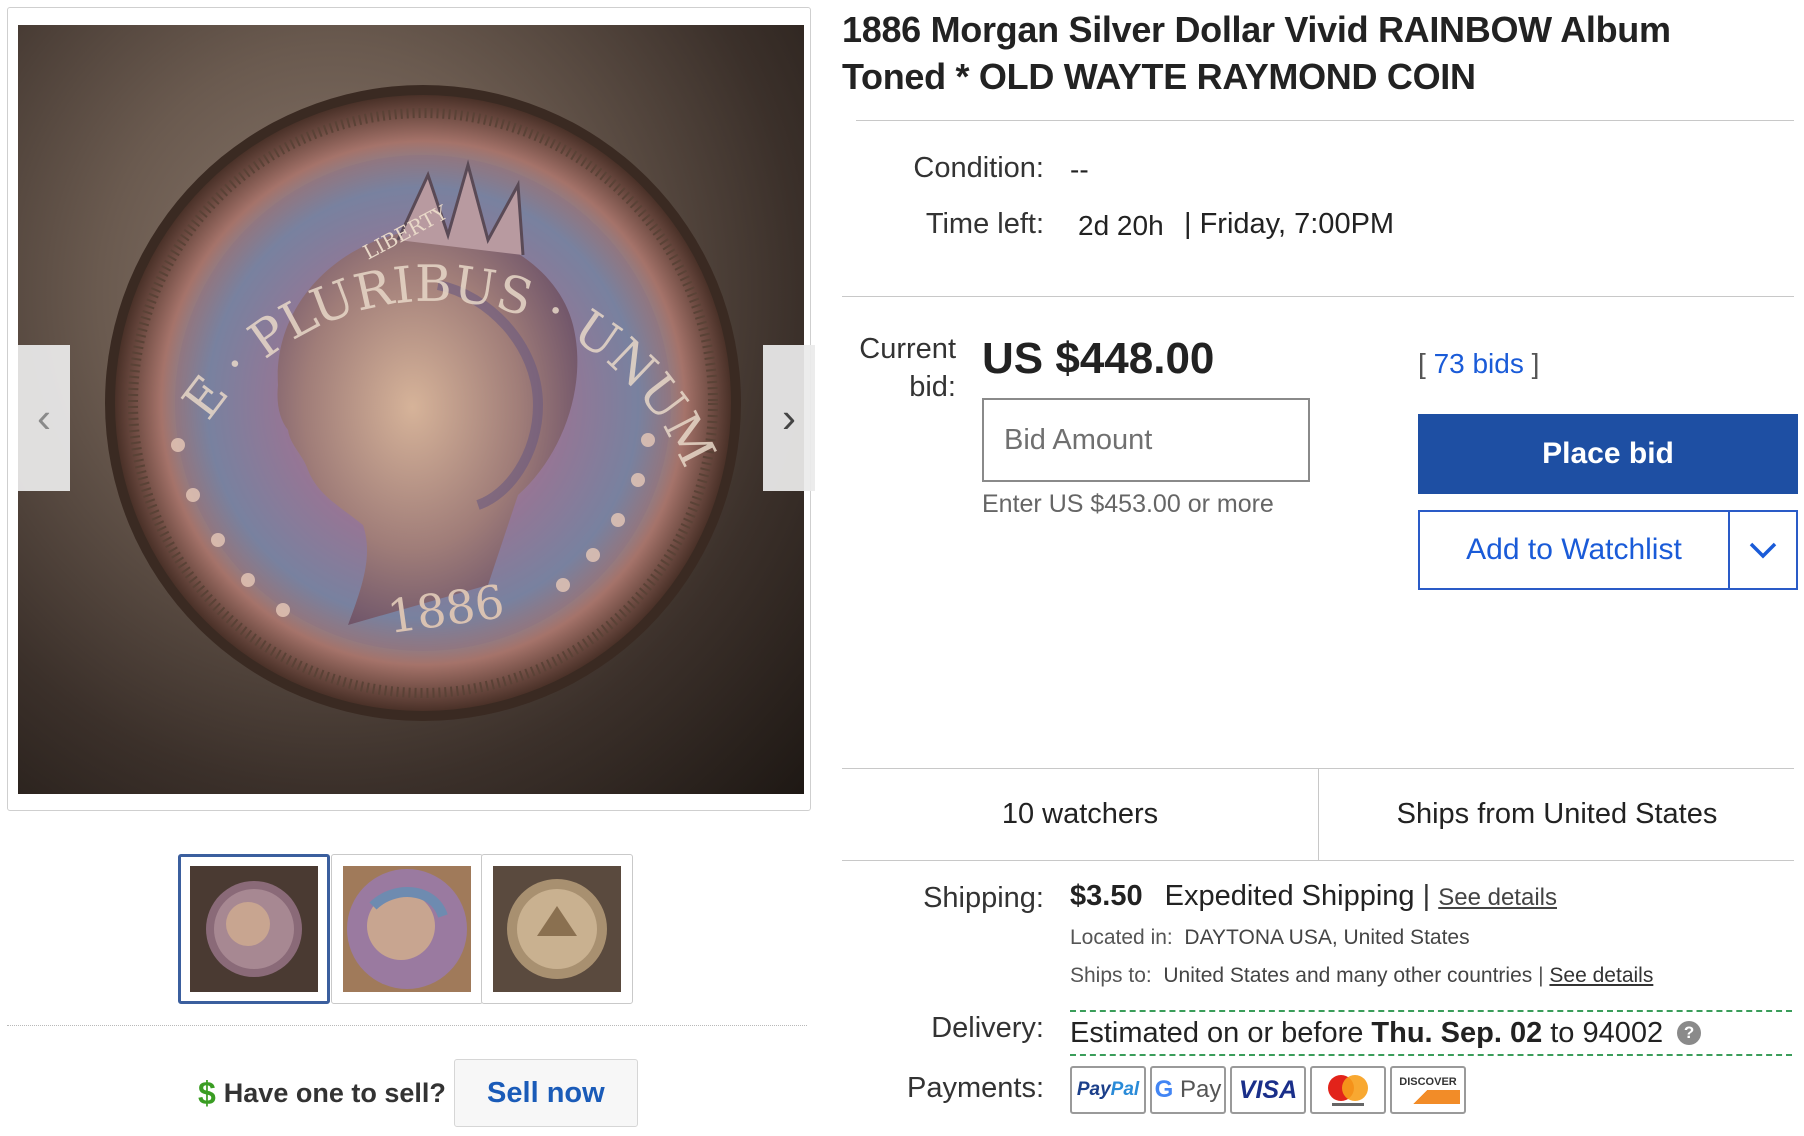  What do you see at coordinates (1108, 1090) in the screenshot?
I see `paypal-icon: Pay Pal` at bounding box center [1108, 1090].